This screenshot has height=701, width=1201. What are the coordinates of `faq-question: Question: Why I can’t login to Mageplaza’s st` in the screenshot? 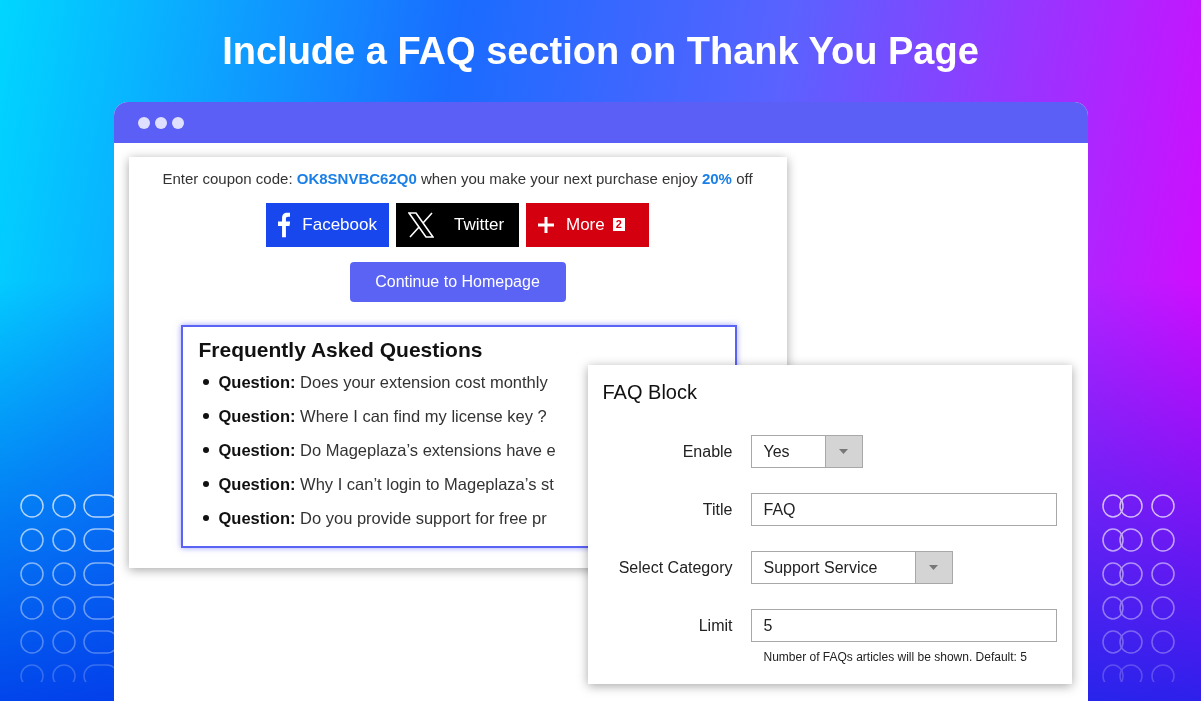 It's located at (386, 484).